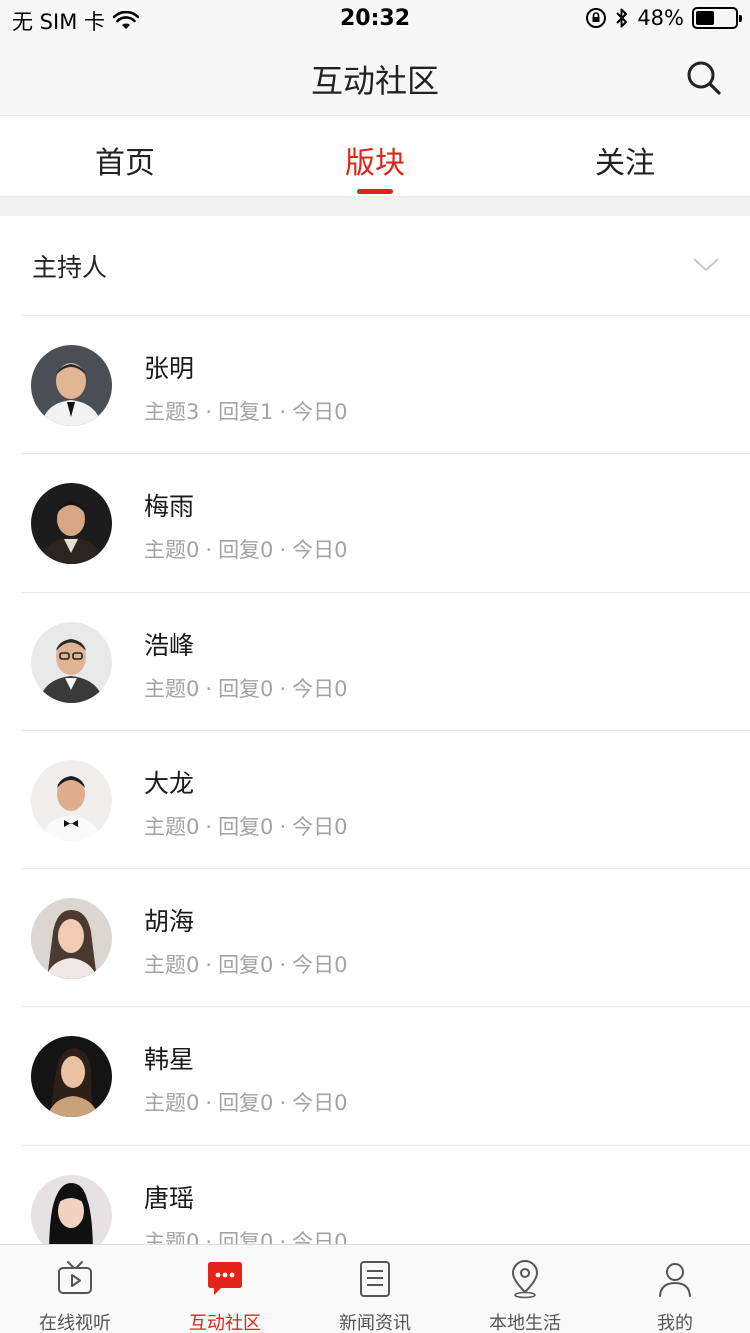 The width and height of the screenshot is (750, 1333). What do you see at coordinates (225, 1278) in the screenshot?
I see `chat-bubble-icon` at bounding box center [225, 1278].